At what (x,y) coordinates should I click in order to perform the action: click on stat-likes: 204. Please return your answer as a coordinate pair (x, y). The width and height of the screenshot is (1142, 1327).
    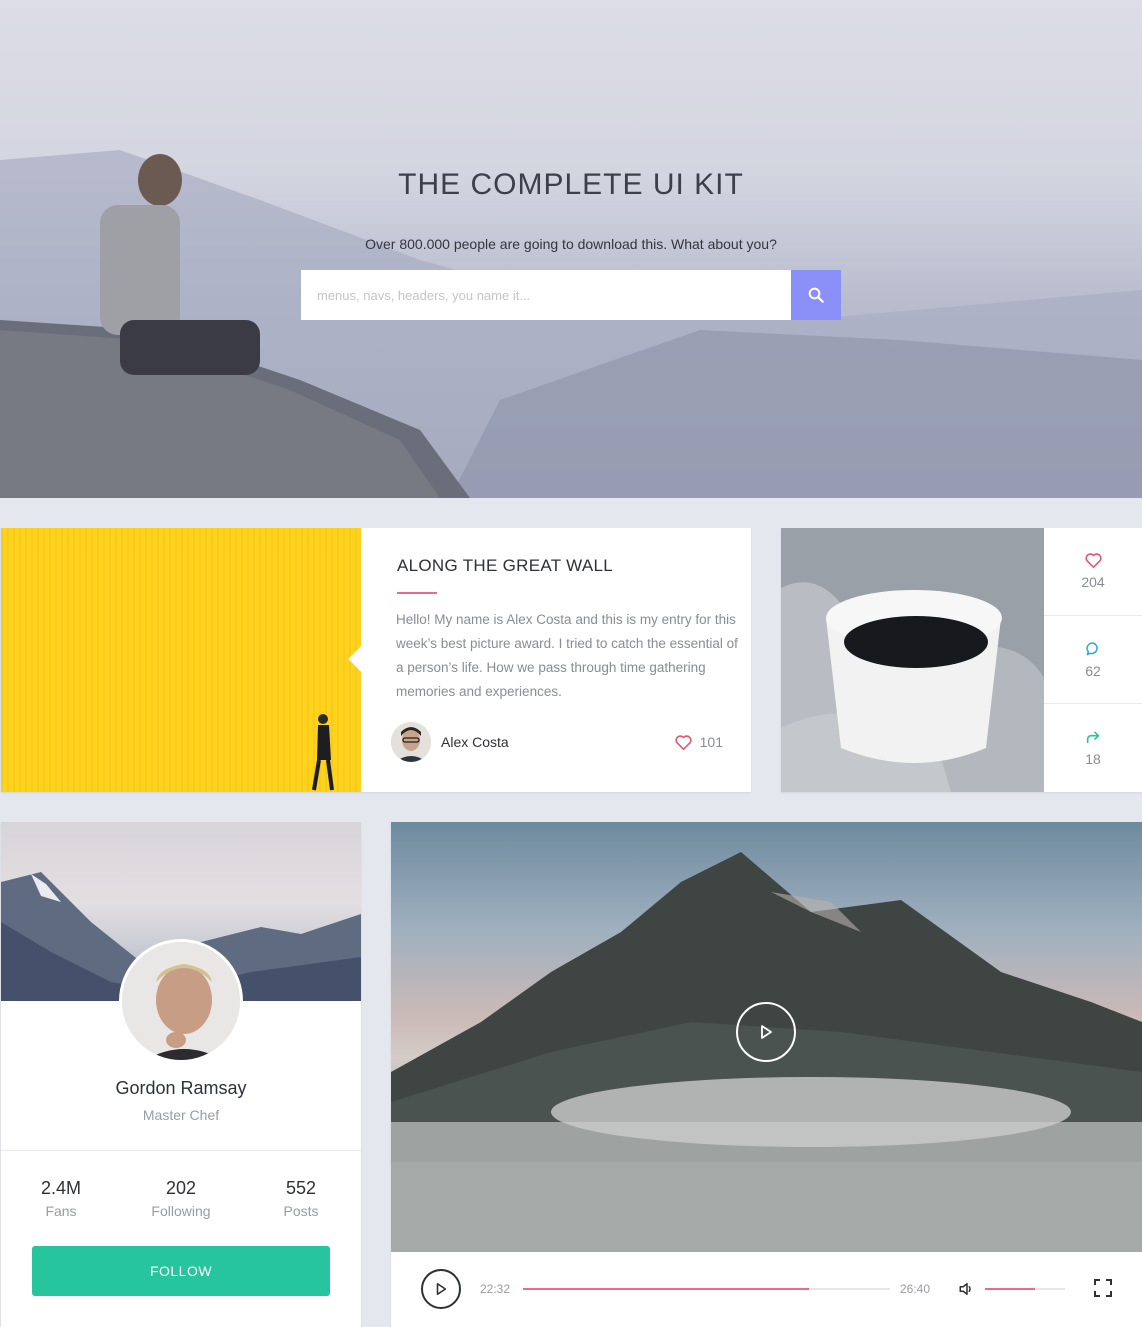
    Looking at the image, I should click on (1093, 572).